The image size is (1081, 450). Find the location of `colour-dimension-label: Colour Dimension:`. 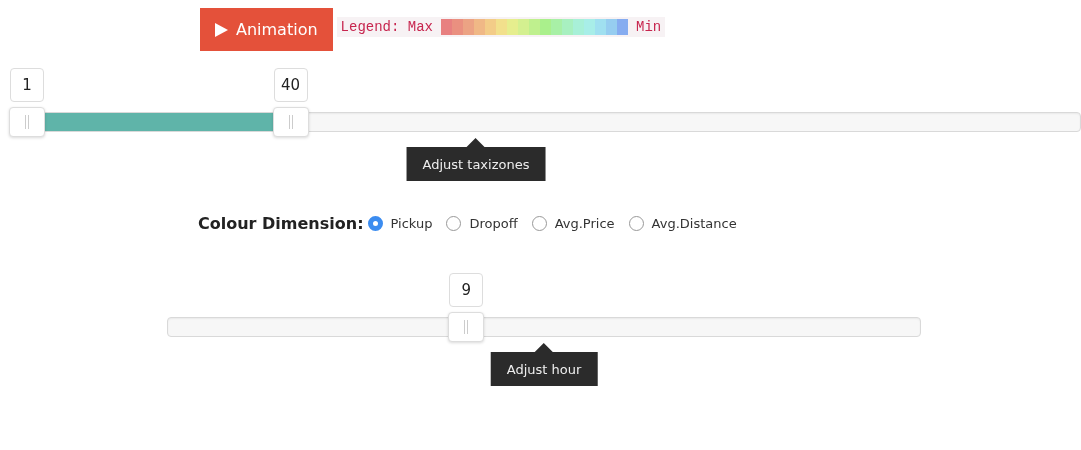

colour-dimension-label: Colour Dimension: is located at coordinates (281, 223).